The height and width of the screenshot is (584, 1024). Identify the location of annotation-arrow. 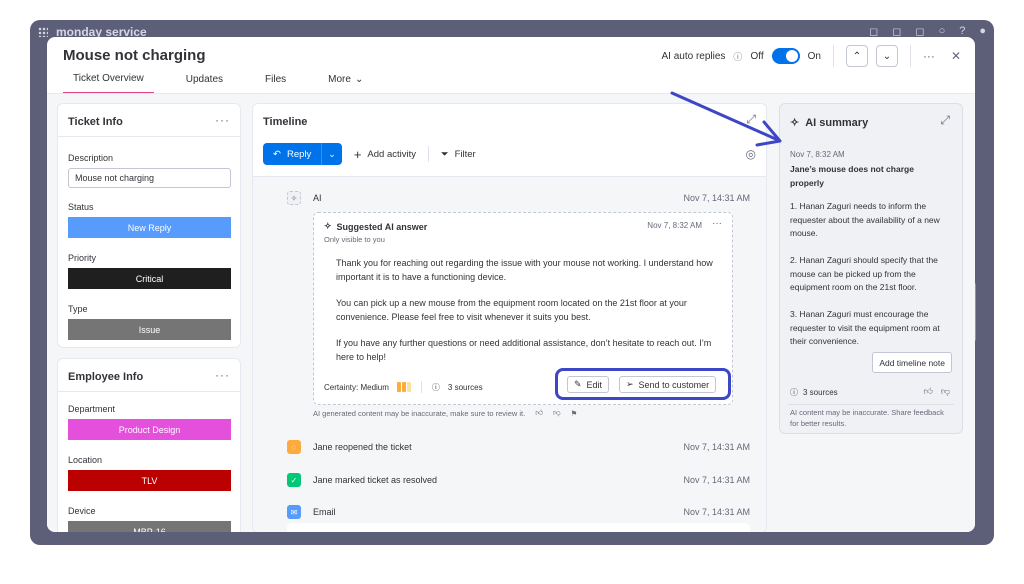
(726, 119).